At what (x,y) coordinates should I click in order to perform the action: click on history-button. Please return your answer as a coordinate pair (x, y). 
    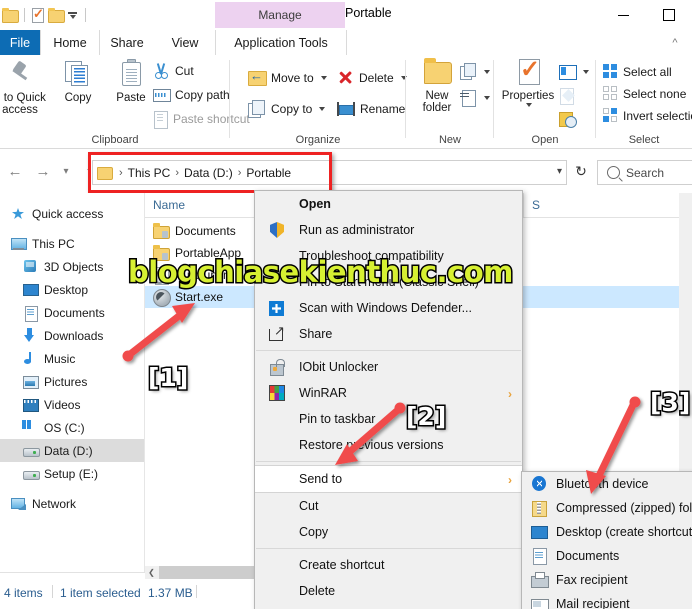
    Looking at the image, I should click on (568, 119).